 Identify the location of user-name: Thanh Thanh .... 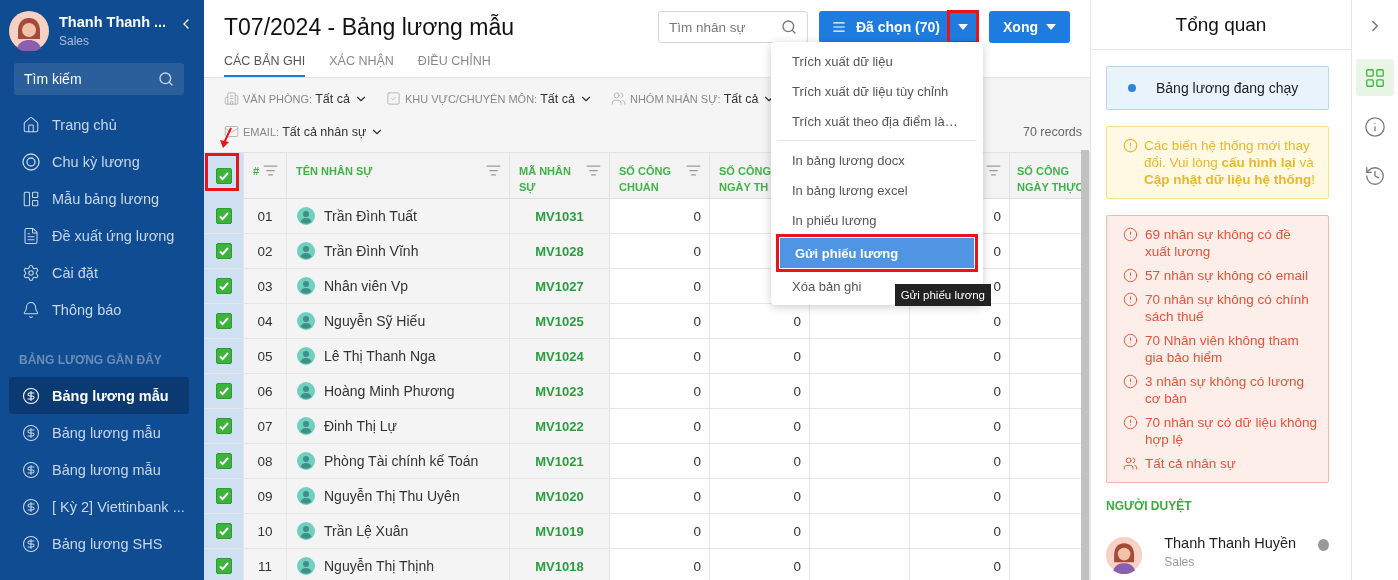
(113, 22).